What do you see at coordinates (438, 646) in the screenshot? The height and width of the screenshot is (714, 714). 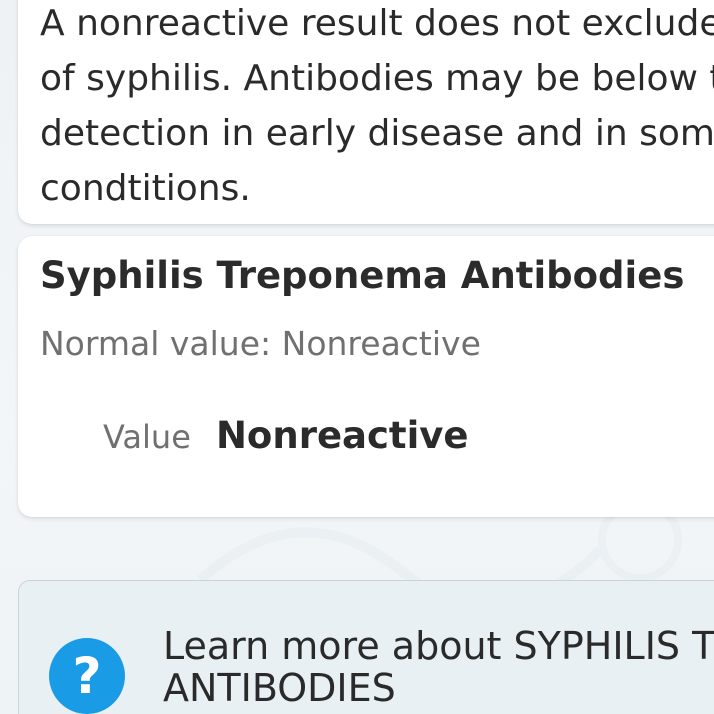 I see `learn-more-line: Learn more about SYPHILIS TP` at bounding box center [438, 646].